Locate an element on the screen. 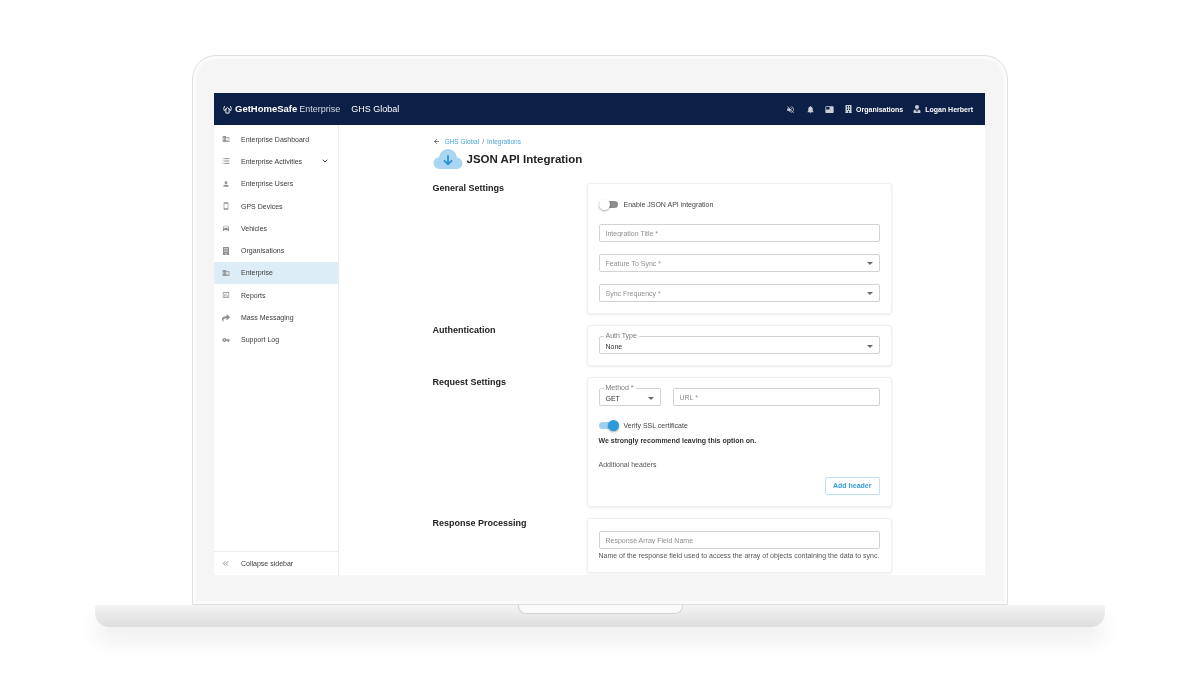 The height and width of the screenshot is (684, 1200). section-heading: Request Settings is located at coordinates (469, 382).